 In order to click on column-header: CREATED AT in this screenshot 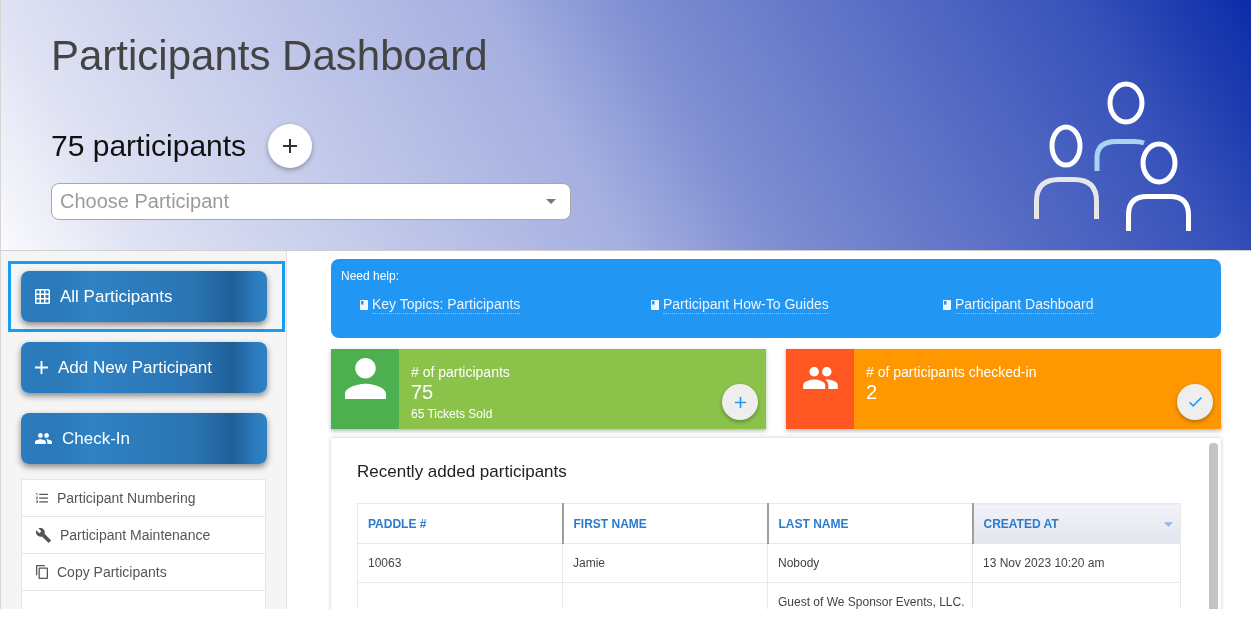, I will do `click(1076, 523)`.